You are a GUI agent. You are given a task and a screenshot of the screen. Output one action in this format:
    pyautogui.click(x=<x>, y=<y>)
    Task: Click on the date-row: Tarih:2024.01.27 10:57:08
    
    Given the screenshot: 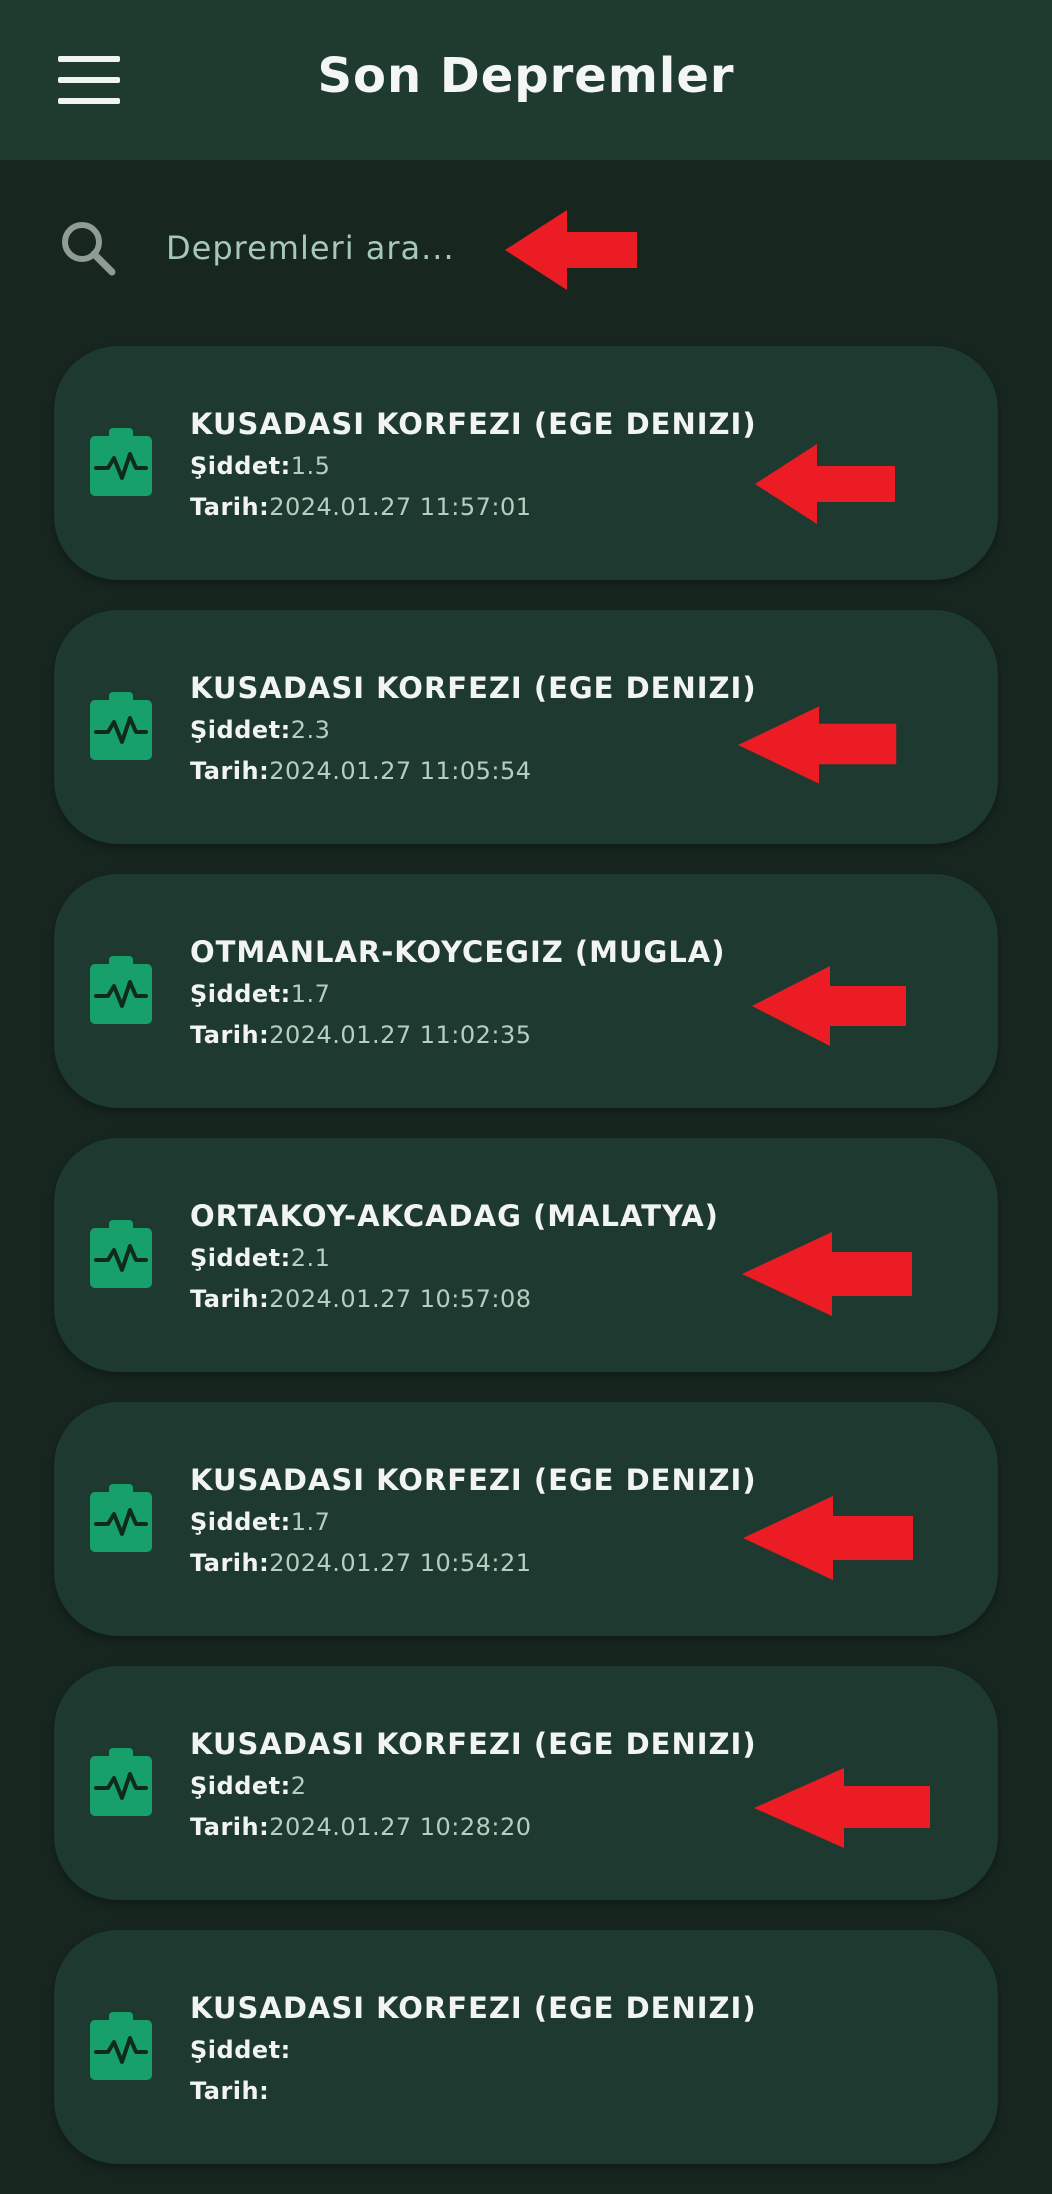 What is the action you would take?
    pyautogui.click(x=500, y=1299)
    